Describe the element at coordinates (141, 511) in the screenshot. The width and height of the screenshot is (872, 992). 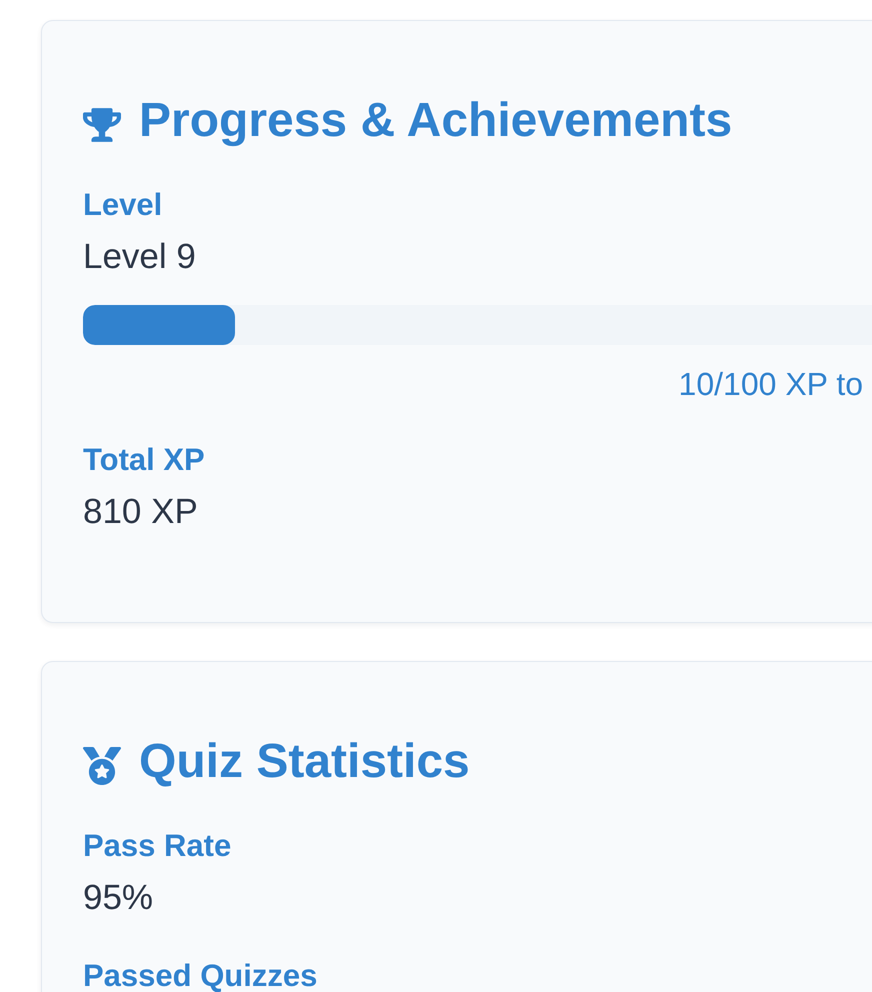
I see `stat-value: 810 XP` at that location.